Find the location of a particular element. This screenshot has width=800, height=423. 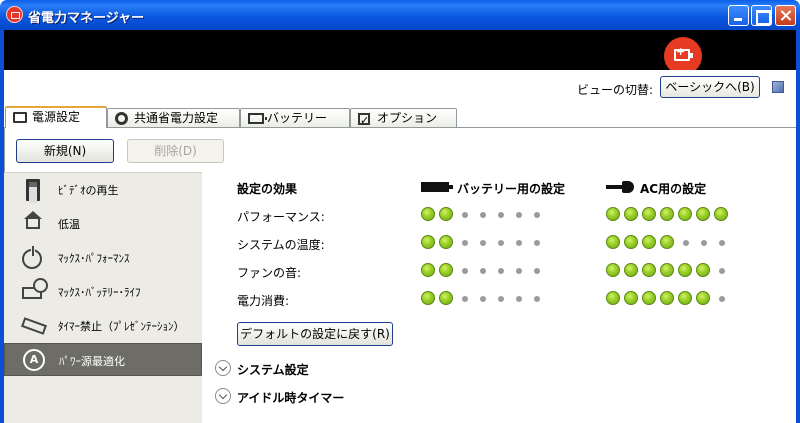

scheme-label: ﾋﾞﾃﾞｵの再生 is located at coordinates (88, 190).